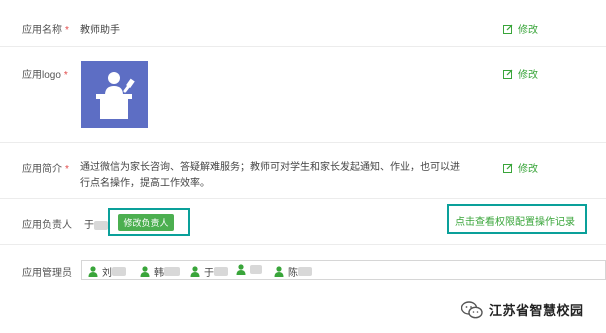 The width and height of the screenshot is (606, 333). What do you see at coordinates (146, 222) in the screenshot?
I see `change-owner-button: 修改负责人` at bounding box center [146, 222].